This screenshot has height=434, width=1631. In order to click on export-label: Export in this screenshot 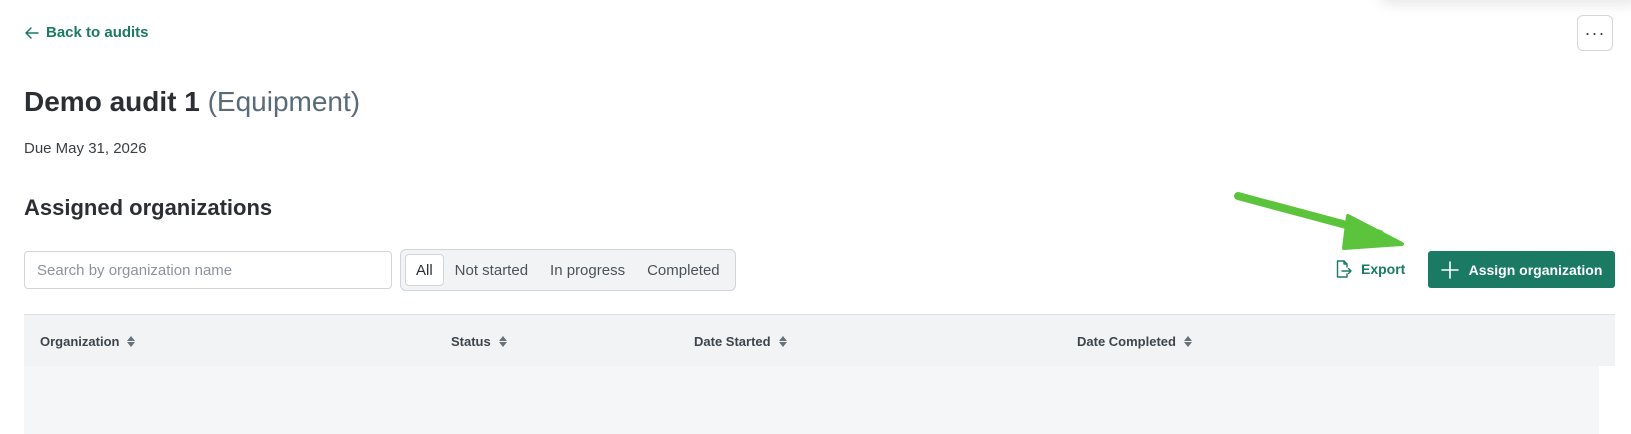, I will do `click(1383, 269)`.